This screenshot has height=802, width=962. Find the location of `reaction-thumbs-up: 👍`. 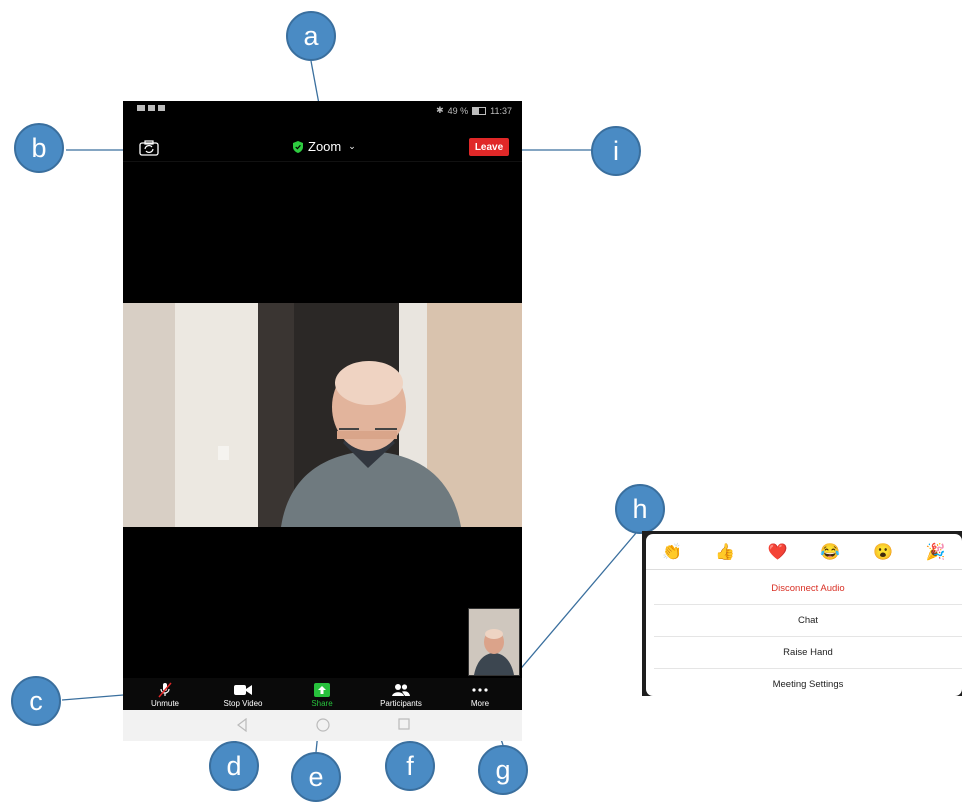

reaction-thumbs-up: 👍 is located at coordinates (725, 552).